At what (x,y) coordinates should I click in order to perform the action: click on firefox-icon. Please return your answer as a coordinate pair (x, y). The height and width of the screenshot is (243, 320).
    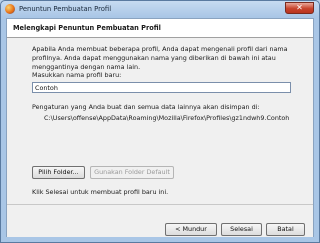
    Looking at the image, I should click on (10, 9).